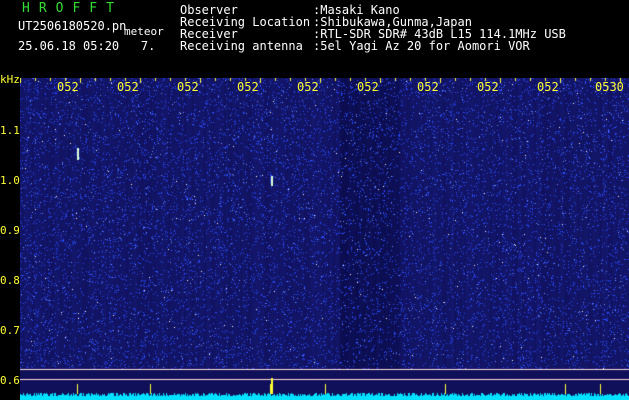 The width and height of the screenshot is (629, 400). What do you see at coordinates (72, 8) in the screenshot?
I see `brand-title: HROFFT` at bounding box center [72, 8].